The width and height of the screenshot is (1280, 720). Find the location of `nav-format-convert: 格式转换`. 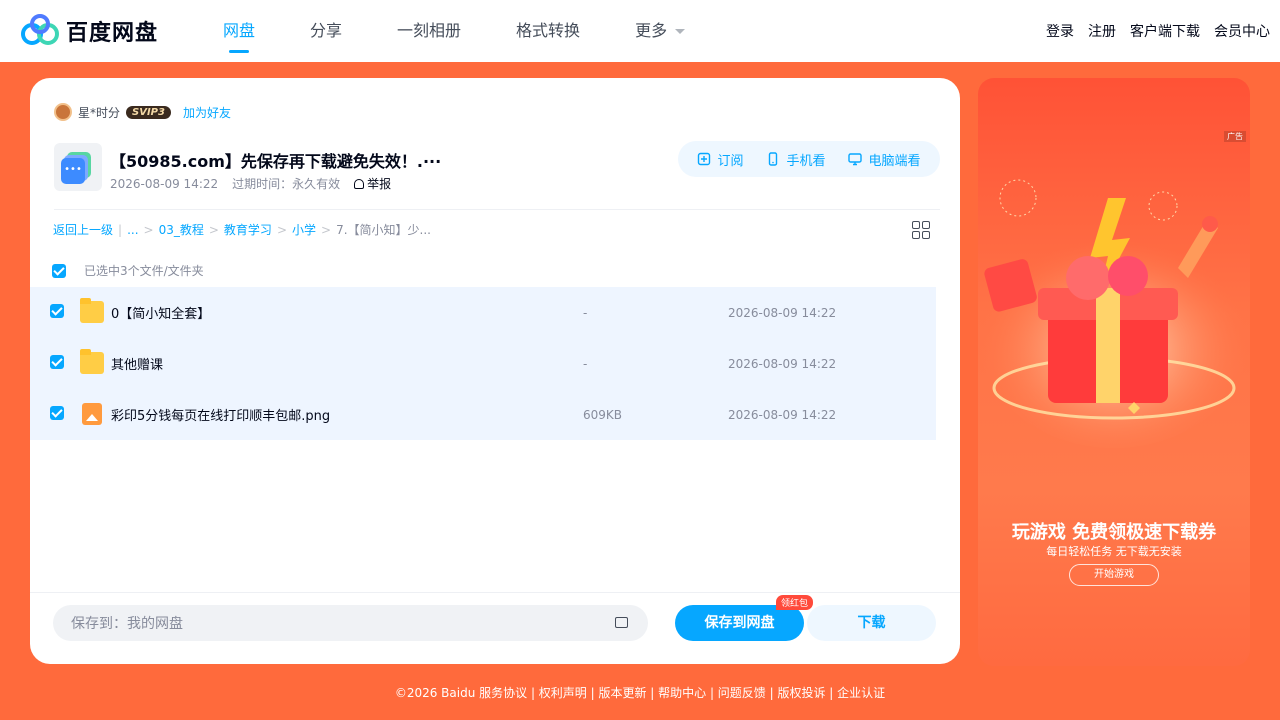

nav-format-convert: 格式转换 is located at coordinates (548, 31).